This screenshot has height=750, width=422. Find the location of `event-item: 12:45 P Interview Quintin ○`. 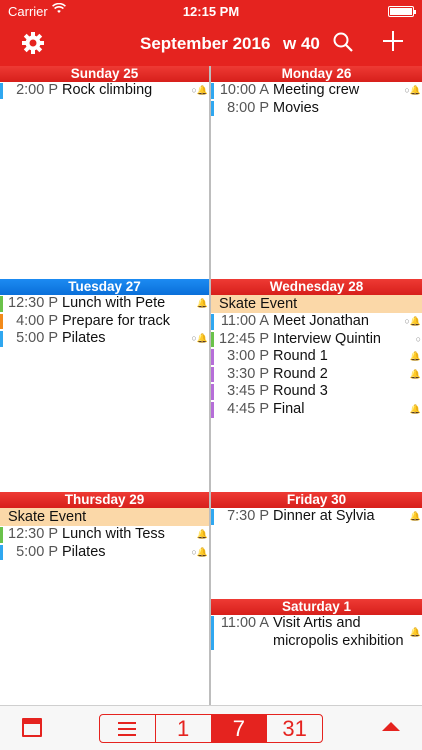

event-item: 12:45 P Interview Quintin ○ is located at coordinates (316, 340).